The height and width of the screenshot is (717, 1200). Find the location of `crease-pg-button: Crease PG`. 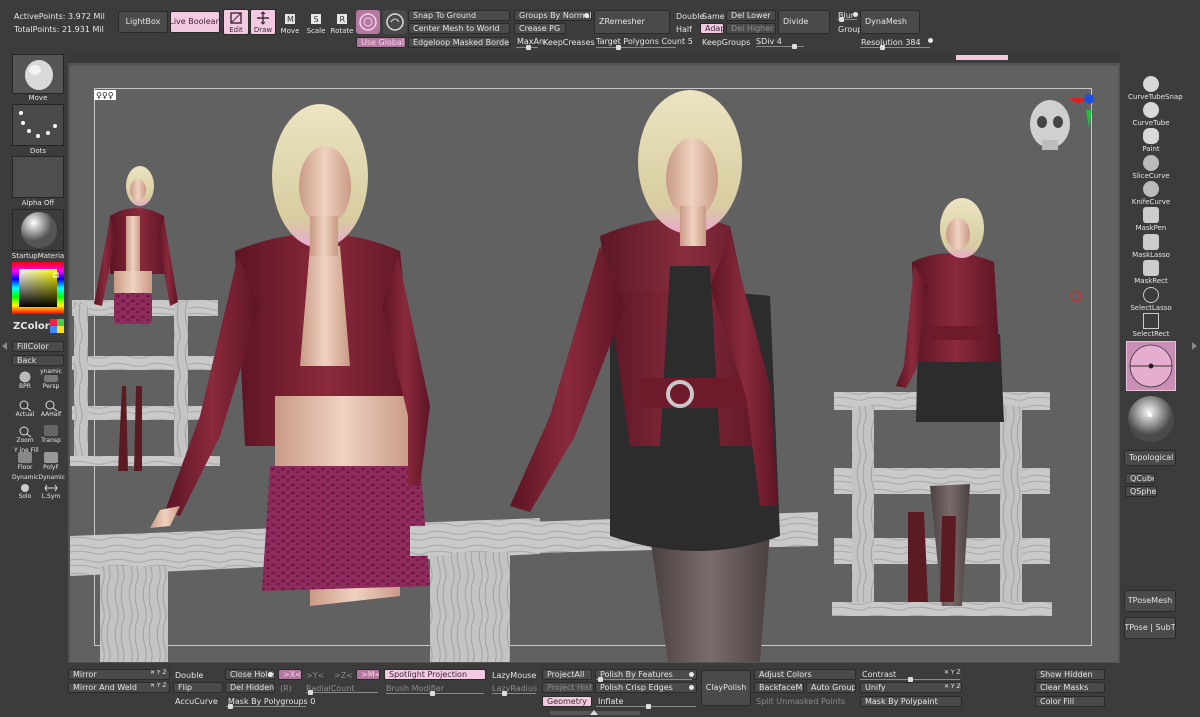

crease-pg-button: Crease PG is located at coordinates (540, 28).